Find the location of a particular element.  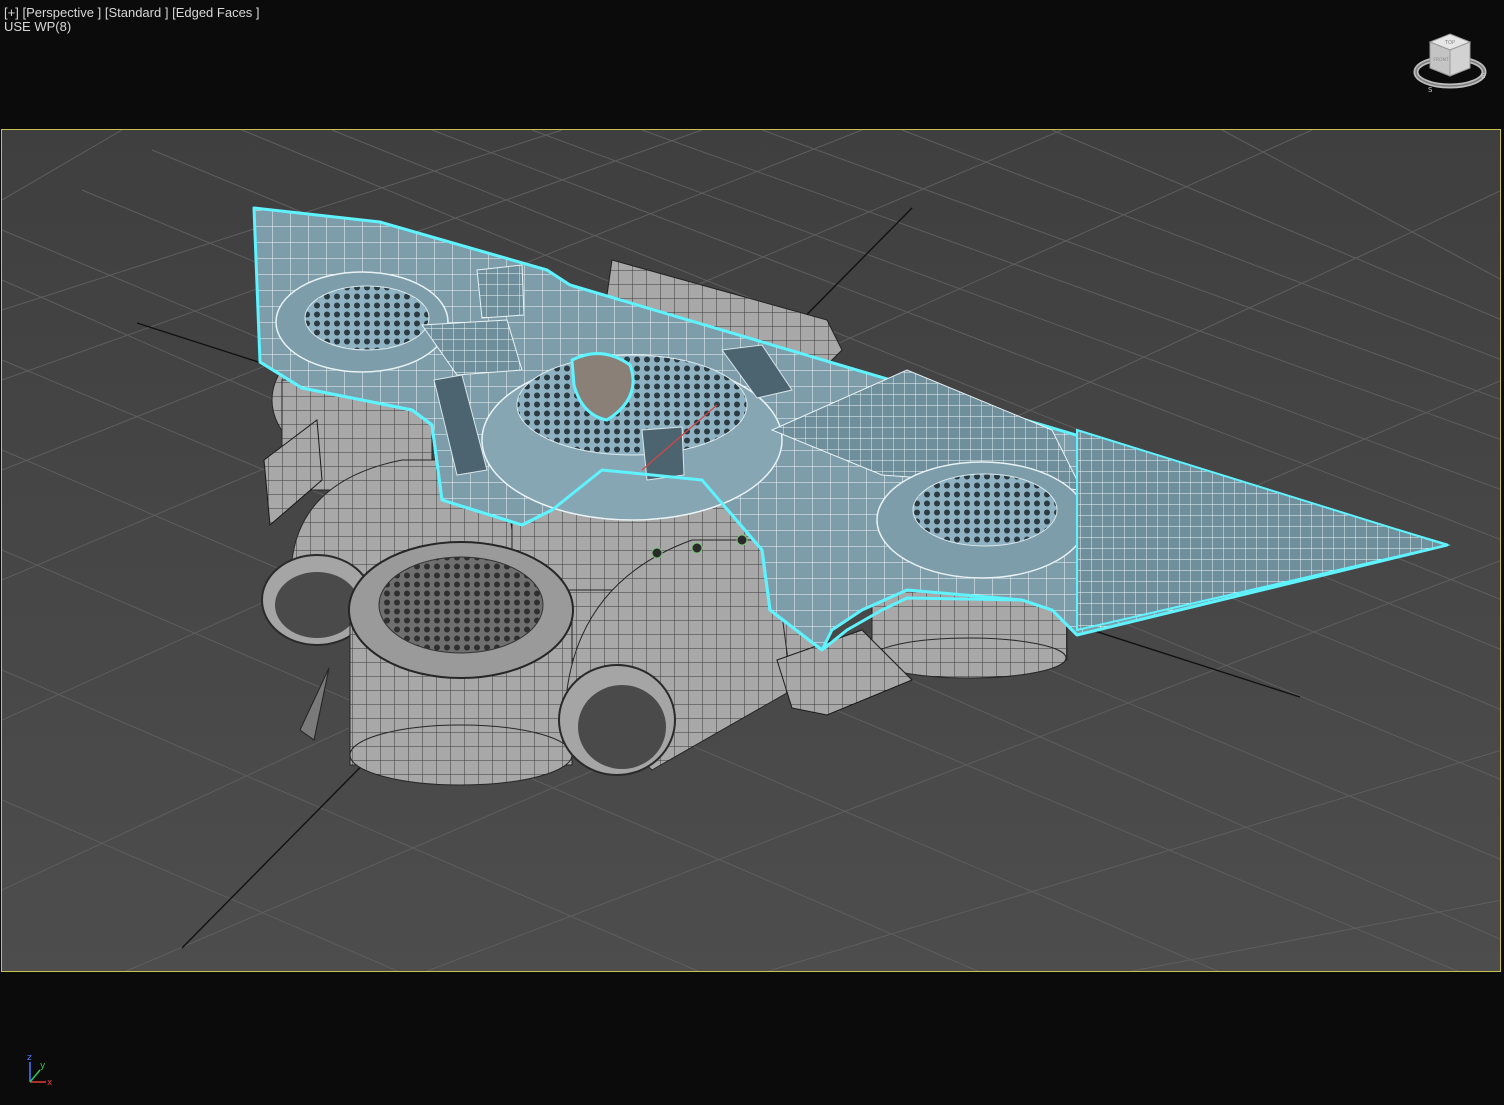

axis-tripod: x y z is located at coordinates (40, 1070).